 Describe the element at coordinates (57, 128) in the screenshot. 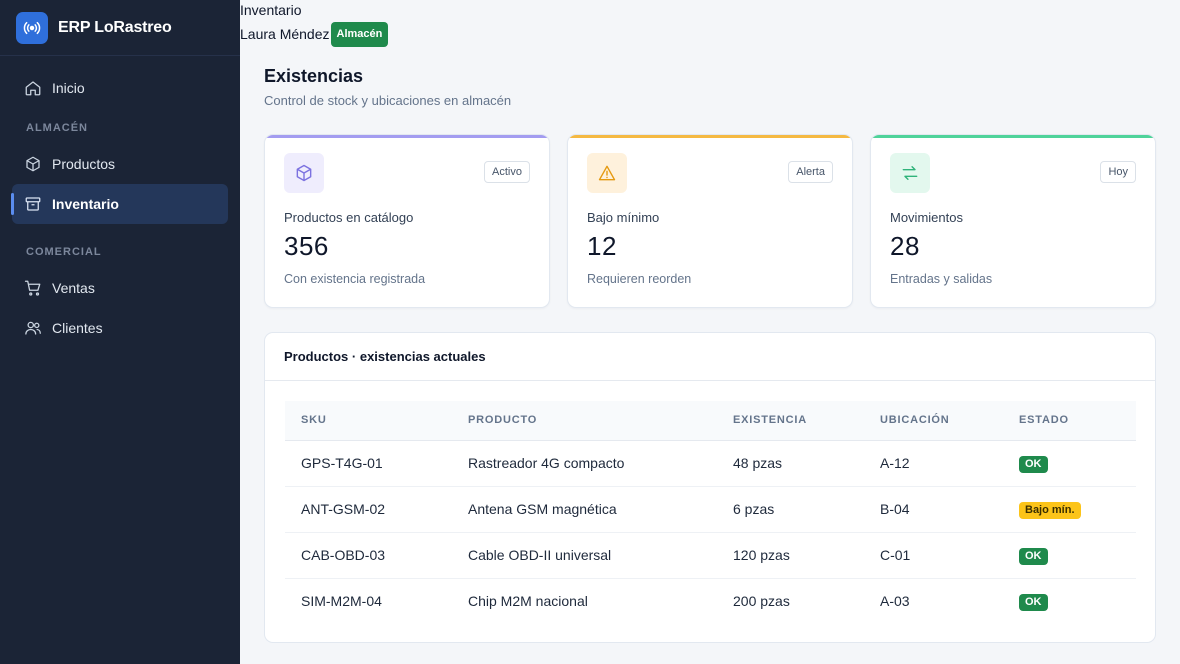

I see `section-label-almacen: ALMACÉN` at that location.